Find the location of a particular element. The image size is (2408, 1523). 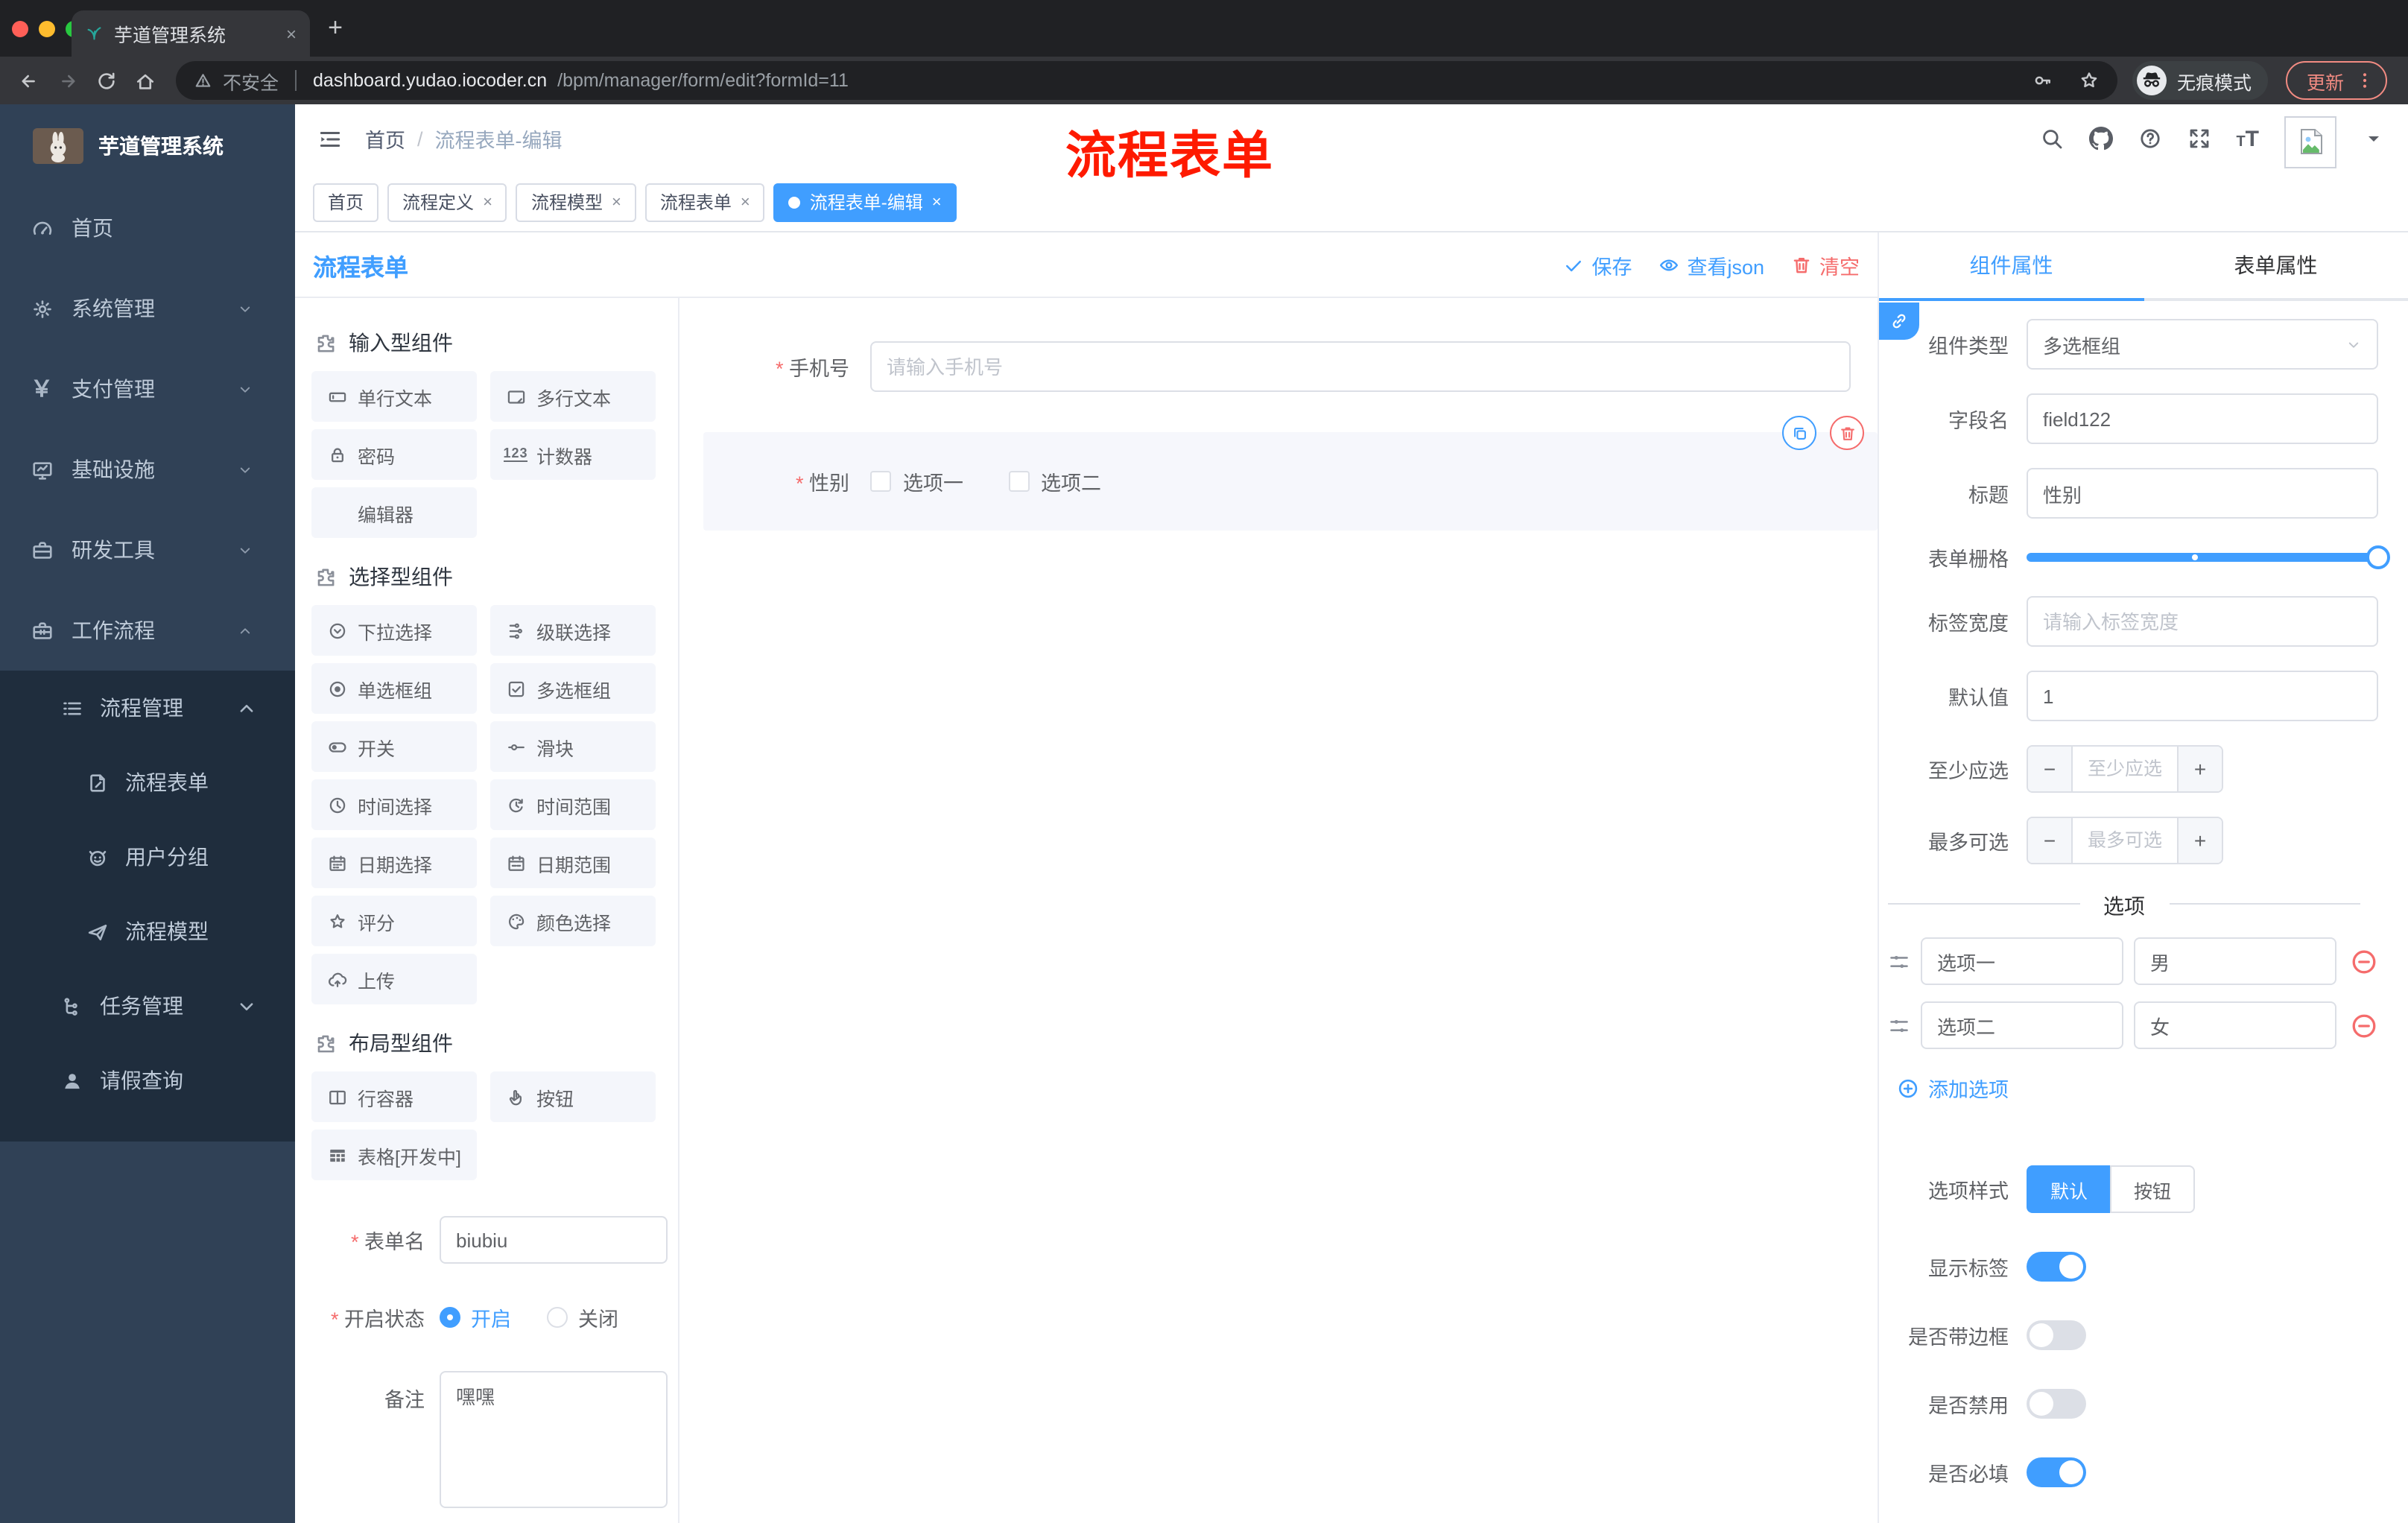

browser-tab: 芋道管理系统 × is located at coordinates (191, 34).